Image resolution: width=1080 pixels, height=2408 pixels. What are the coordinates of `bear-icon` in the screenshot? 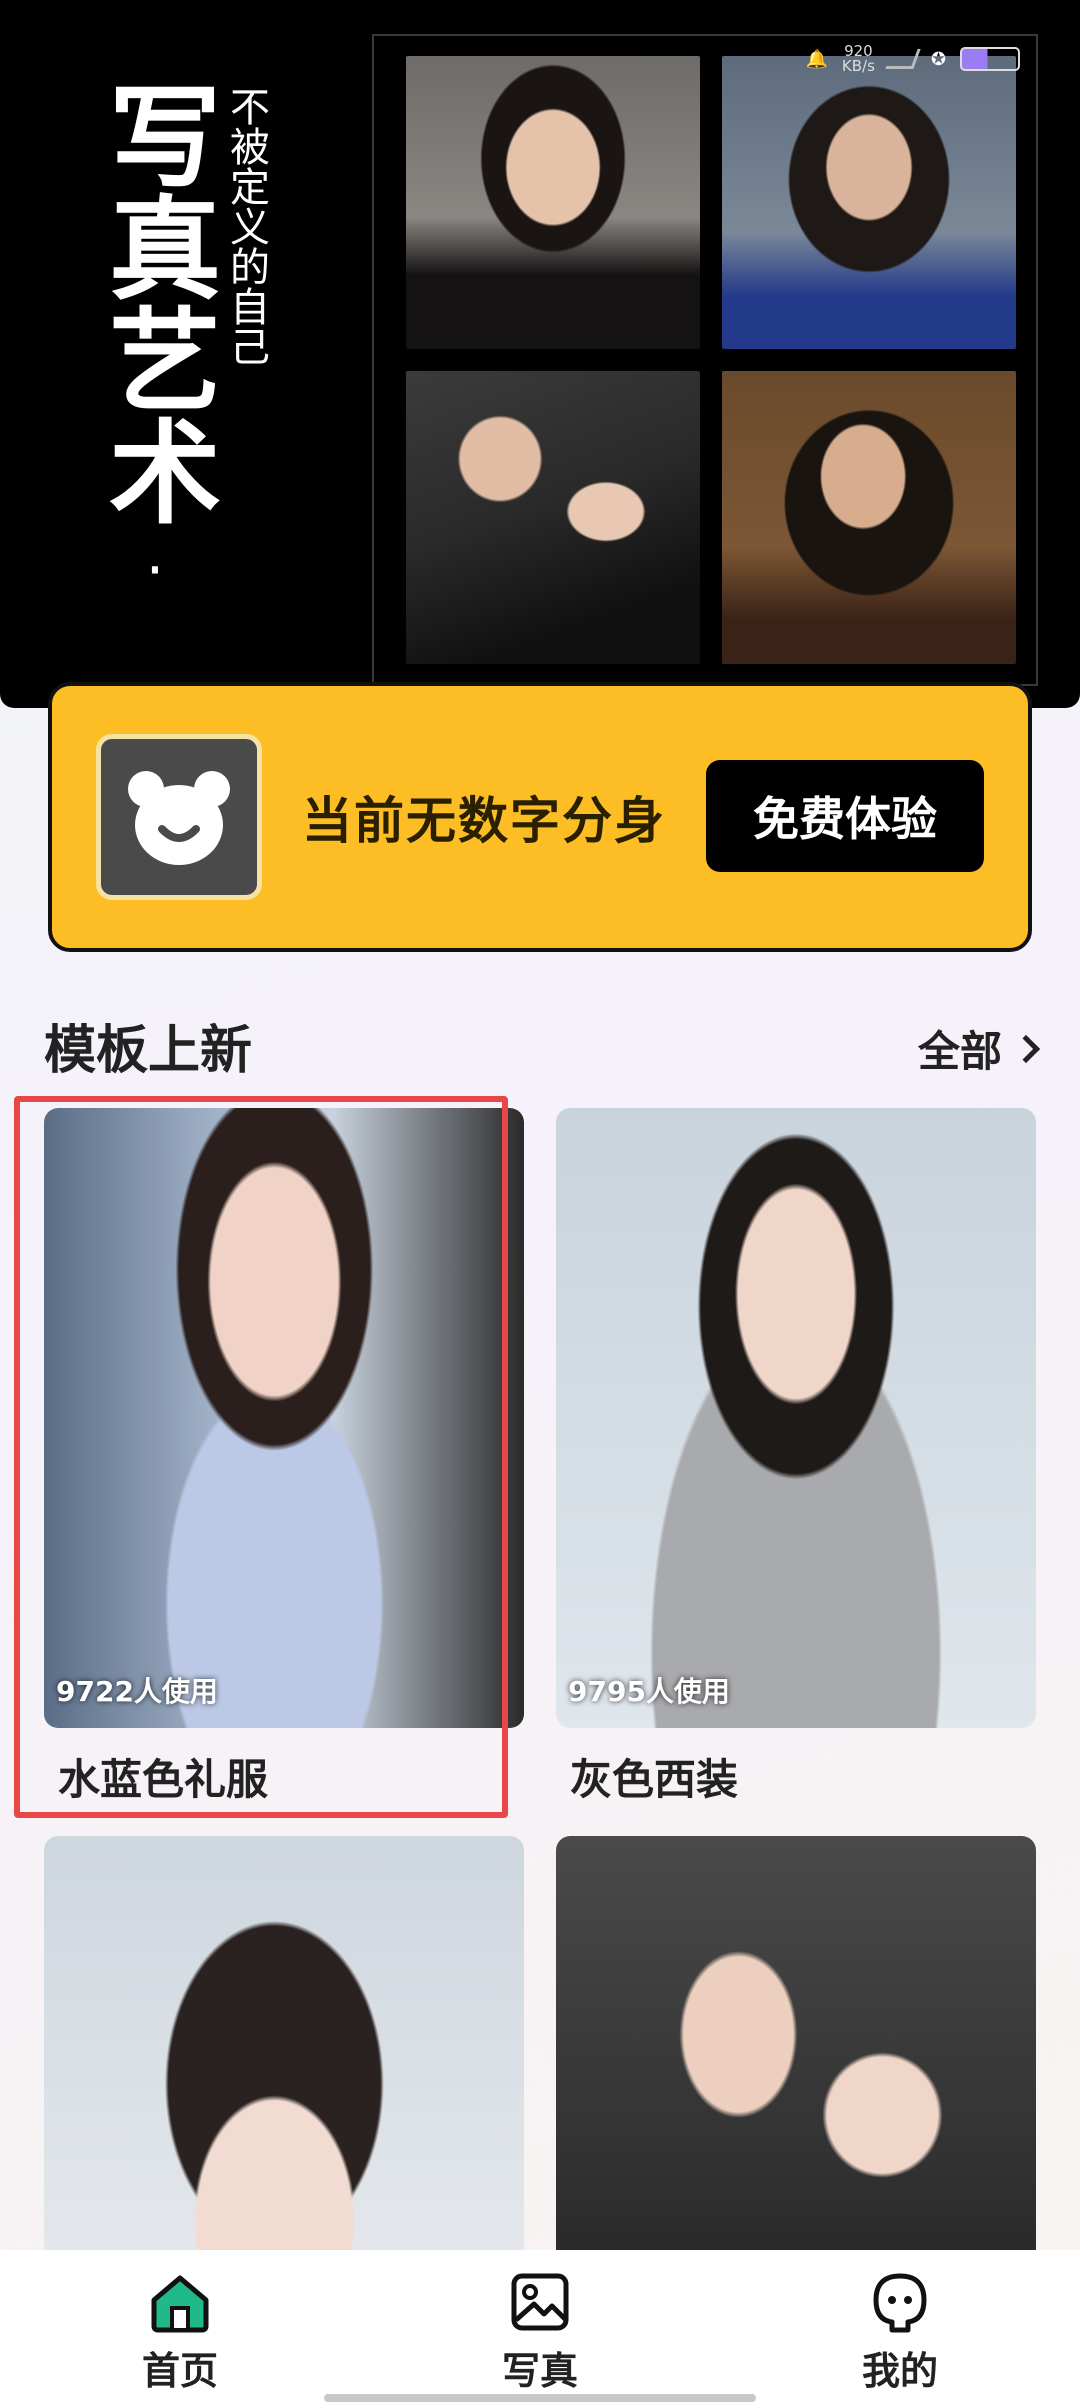 It's located at (179, 818).